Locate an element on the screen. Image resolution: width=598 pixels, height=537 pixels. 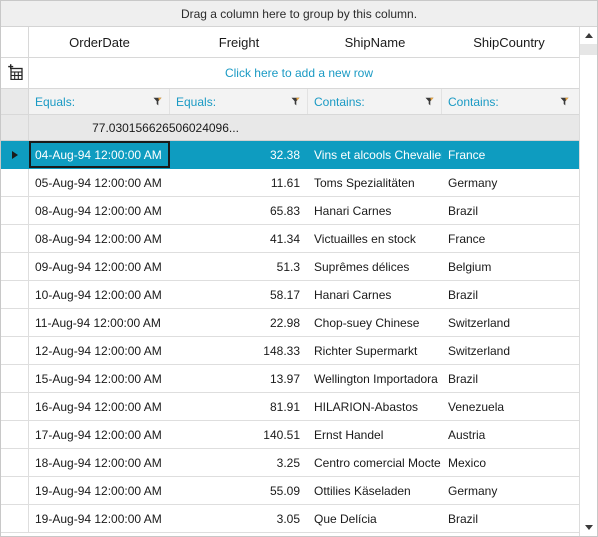
column-header-freight: Freight is located at coordinates (239, 42).